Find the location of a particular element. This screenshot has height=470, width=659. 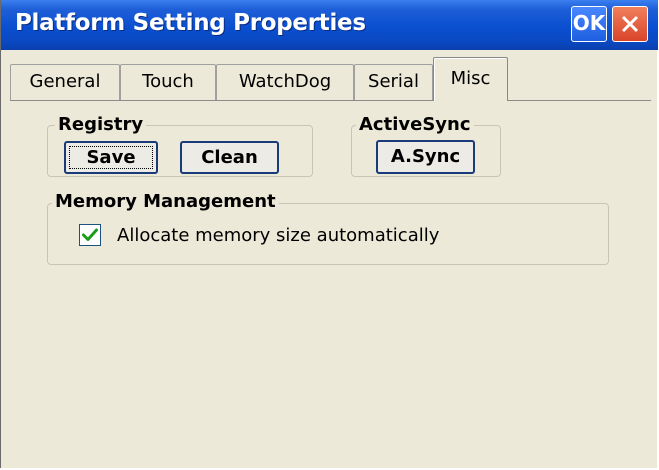

async-button: A.Sync is located at coordinates (425, 157).